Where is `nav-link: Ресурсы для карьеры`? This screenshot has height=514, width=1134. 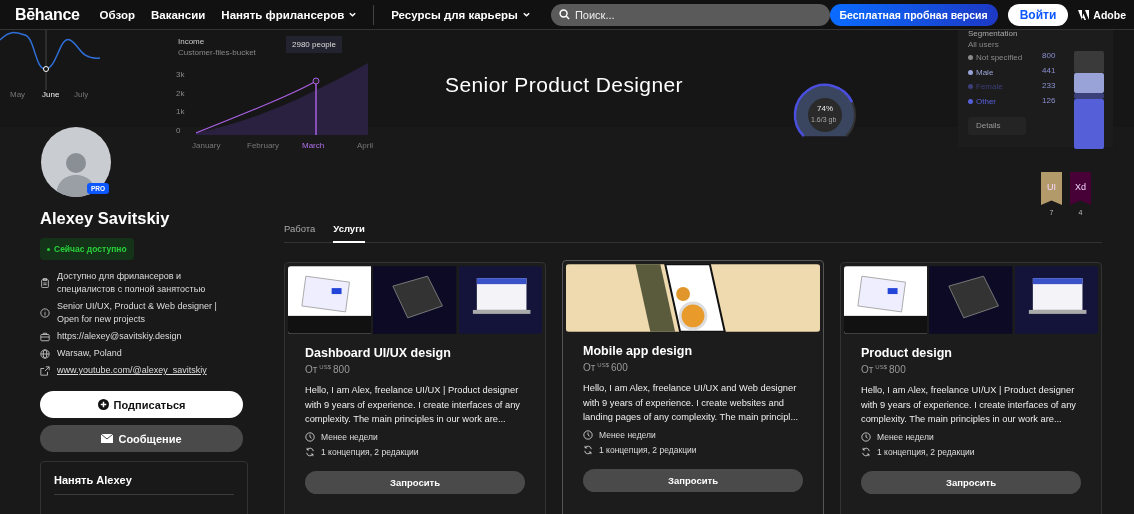
nav-link: Ресурсы для карьеры is located at coordinates (461, 14).